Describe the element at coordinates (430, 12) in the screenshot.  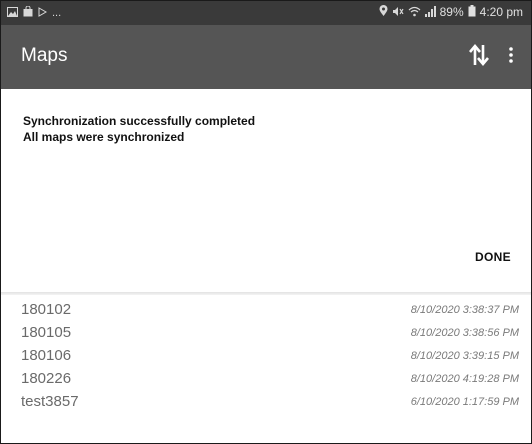
I see `signal-icon` at that location.